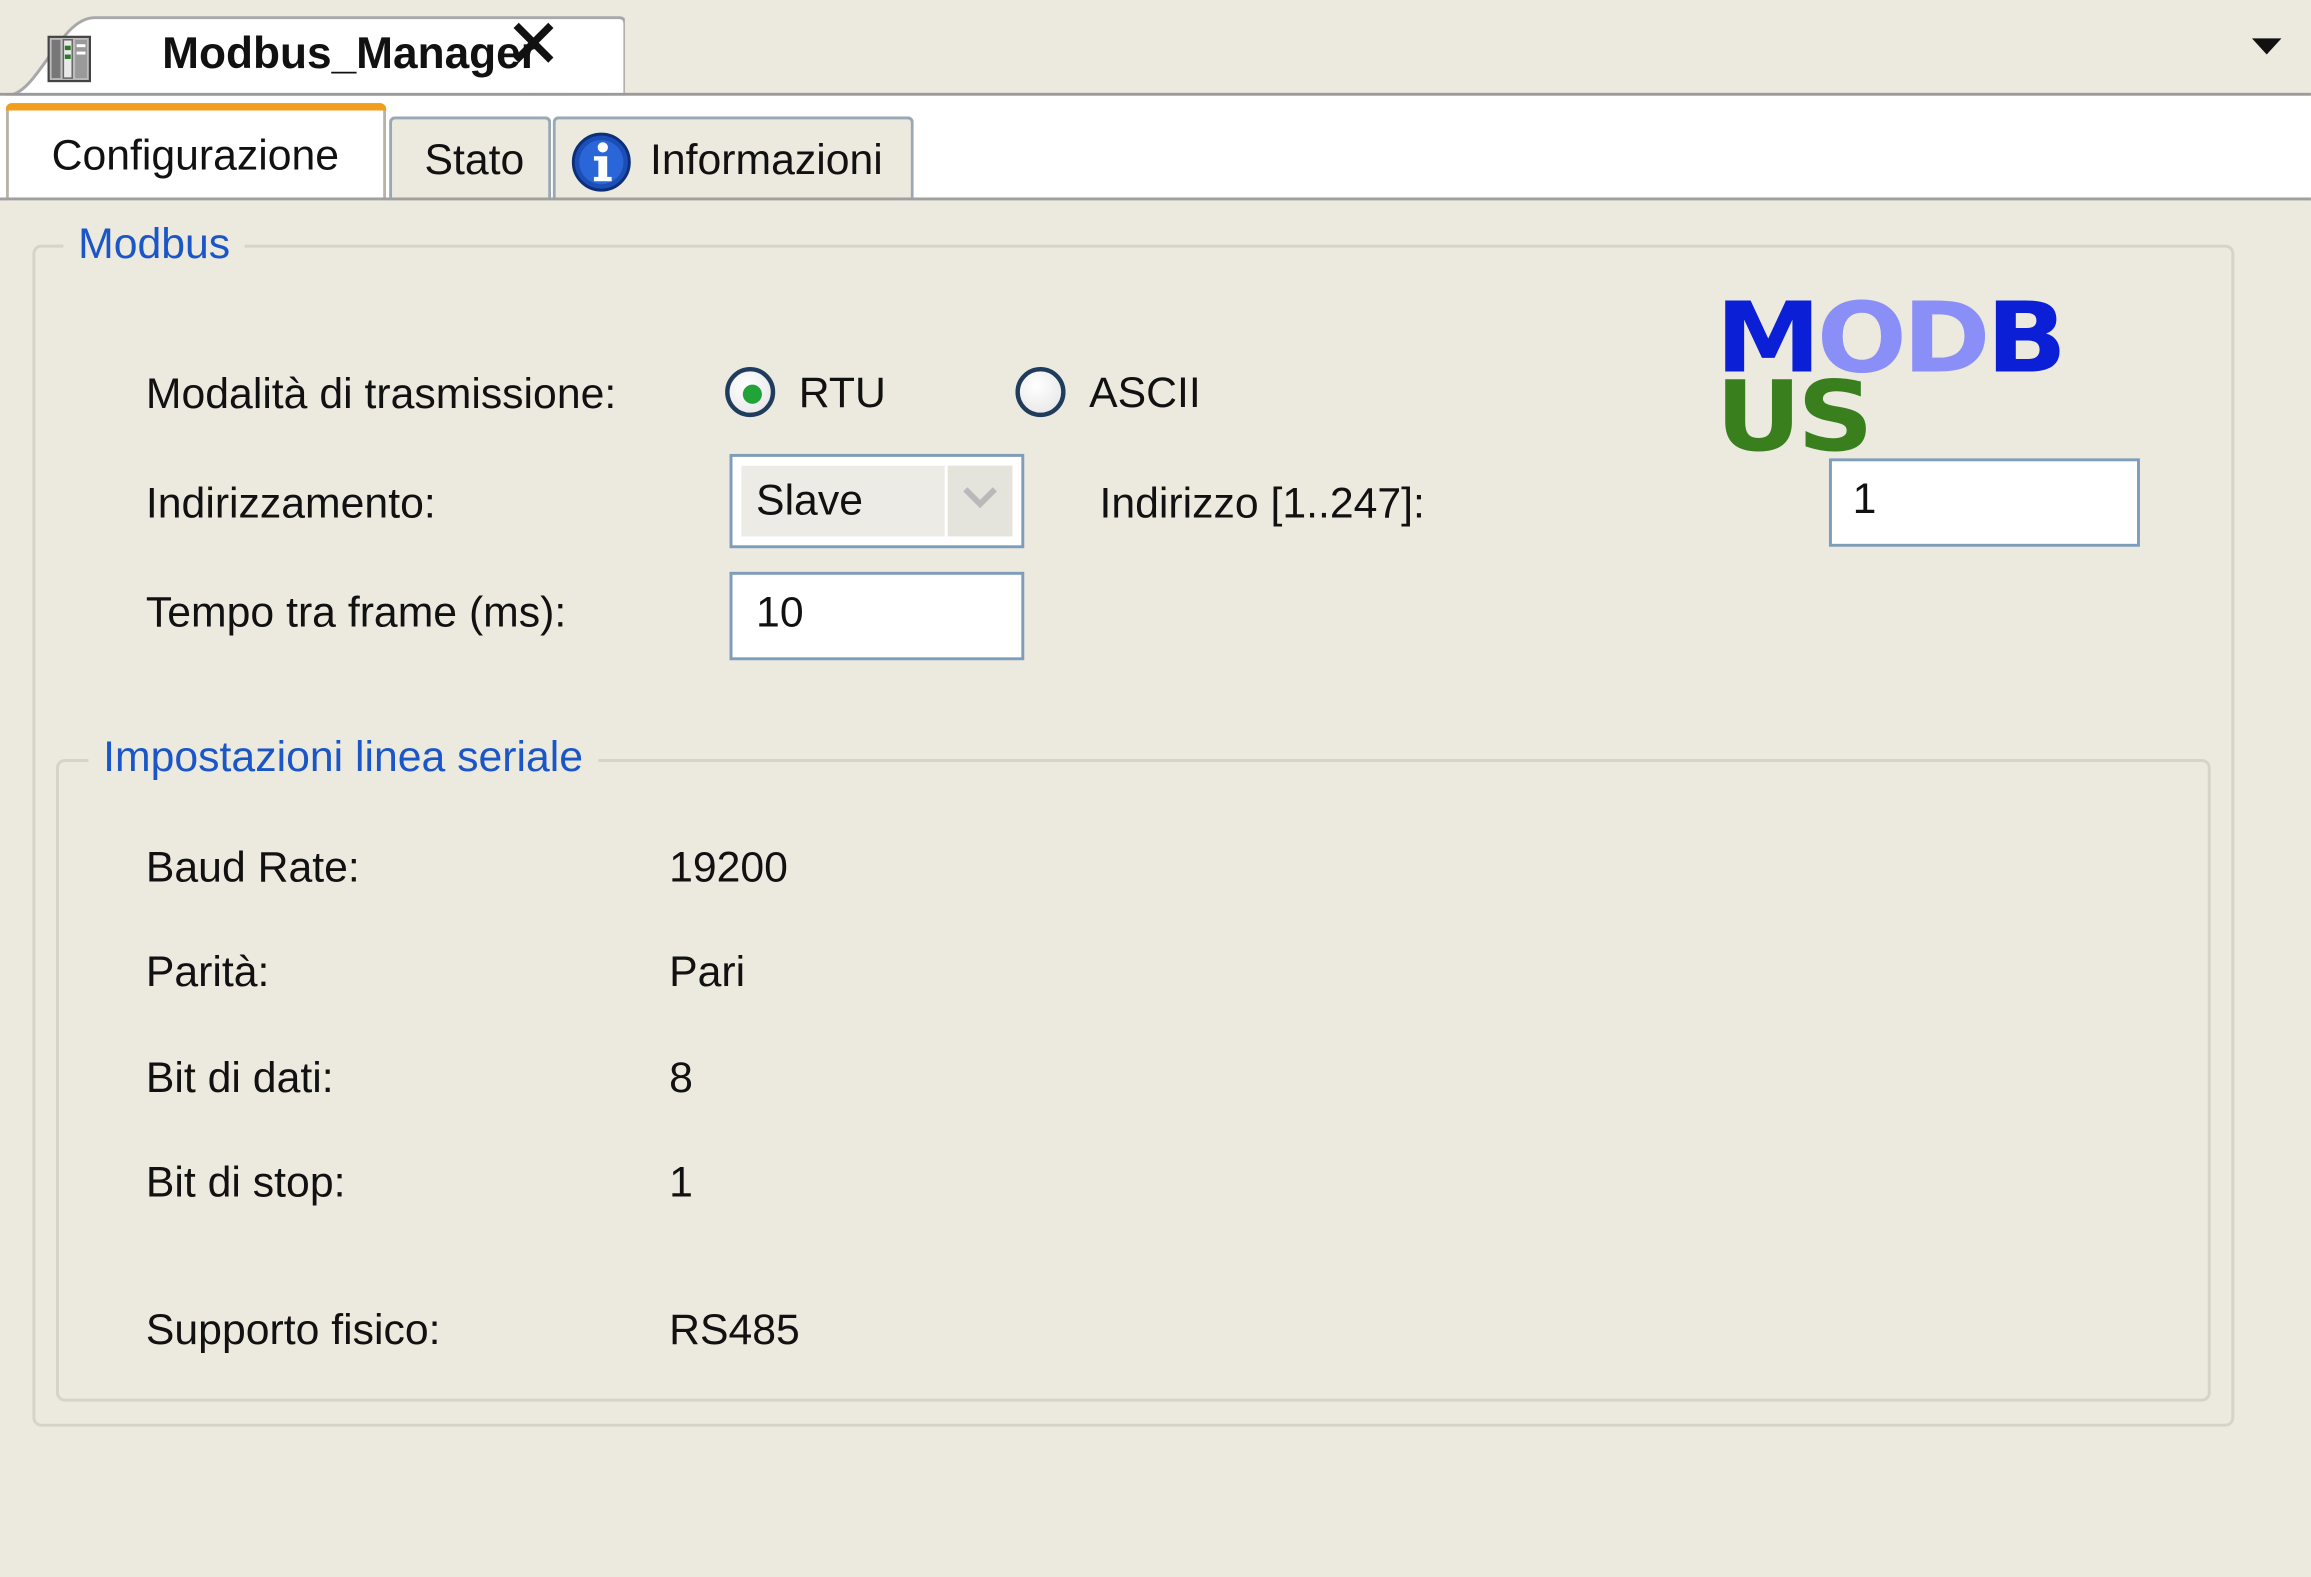 This screenshot has height=1577, width=2311. What do you see at coordinates (780, 613) in the screenshot?
I see `frame-time-input-value: 10` at bounding box center [780, 613].